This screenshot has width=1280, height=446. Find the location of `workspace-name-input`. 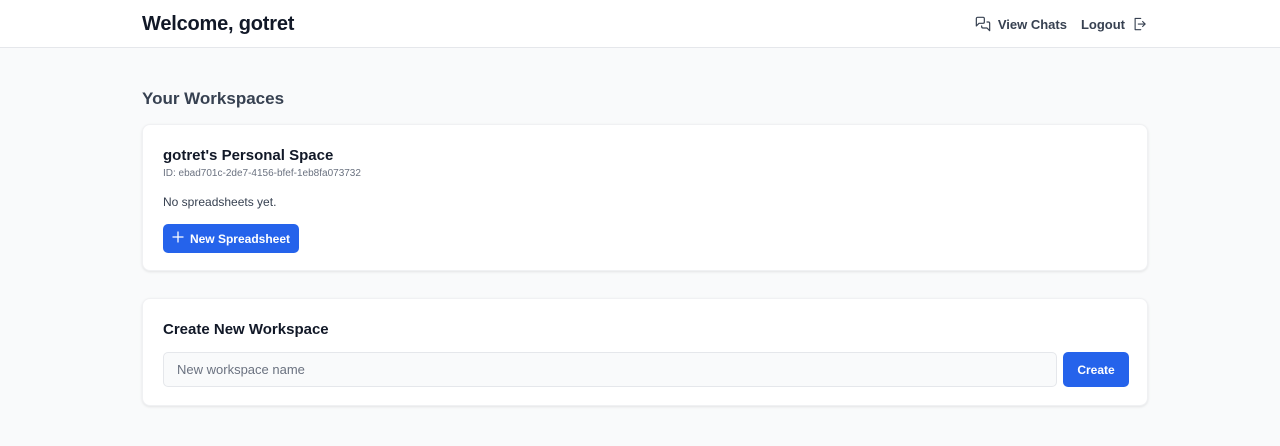

workspace-name-input is located at coordinates (610, 369).